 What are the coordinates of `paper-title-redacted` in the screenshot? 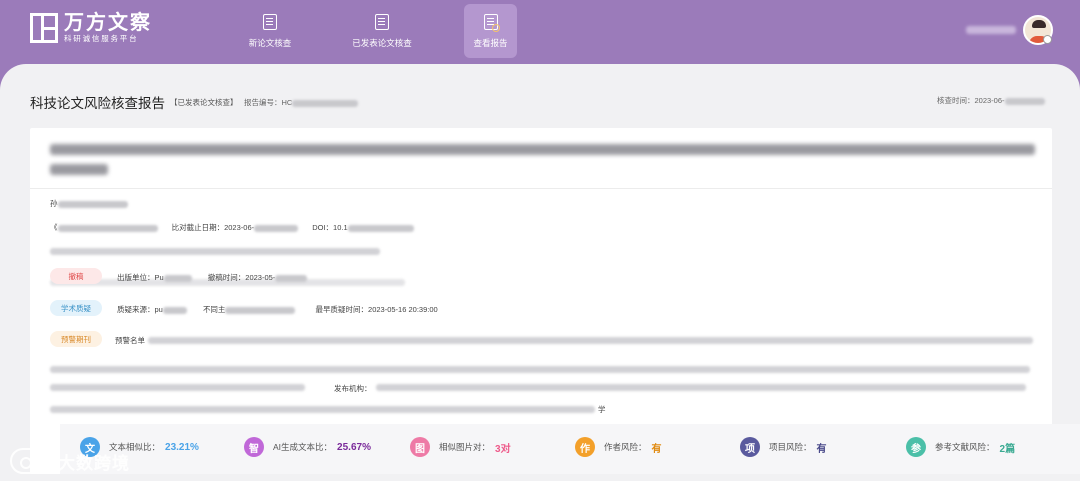 It's located at (542, 164).